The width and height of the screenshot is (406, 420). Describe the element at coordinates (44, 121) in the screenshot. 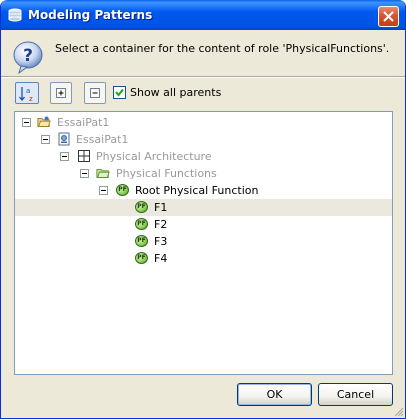

I see `project-folder-icon` at that location.